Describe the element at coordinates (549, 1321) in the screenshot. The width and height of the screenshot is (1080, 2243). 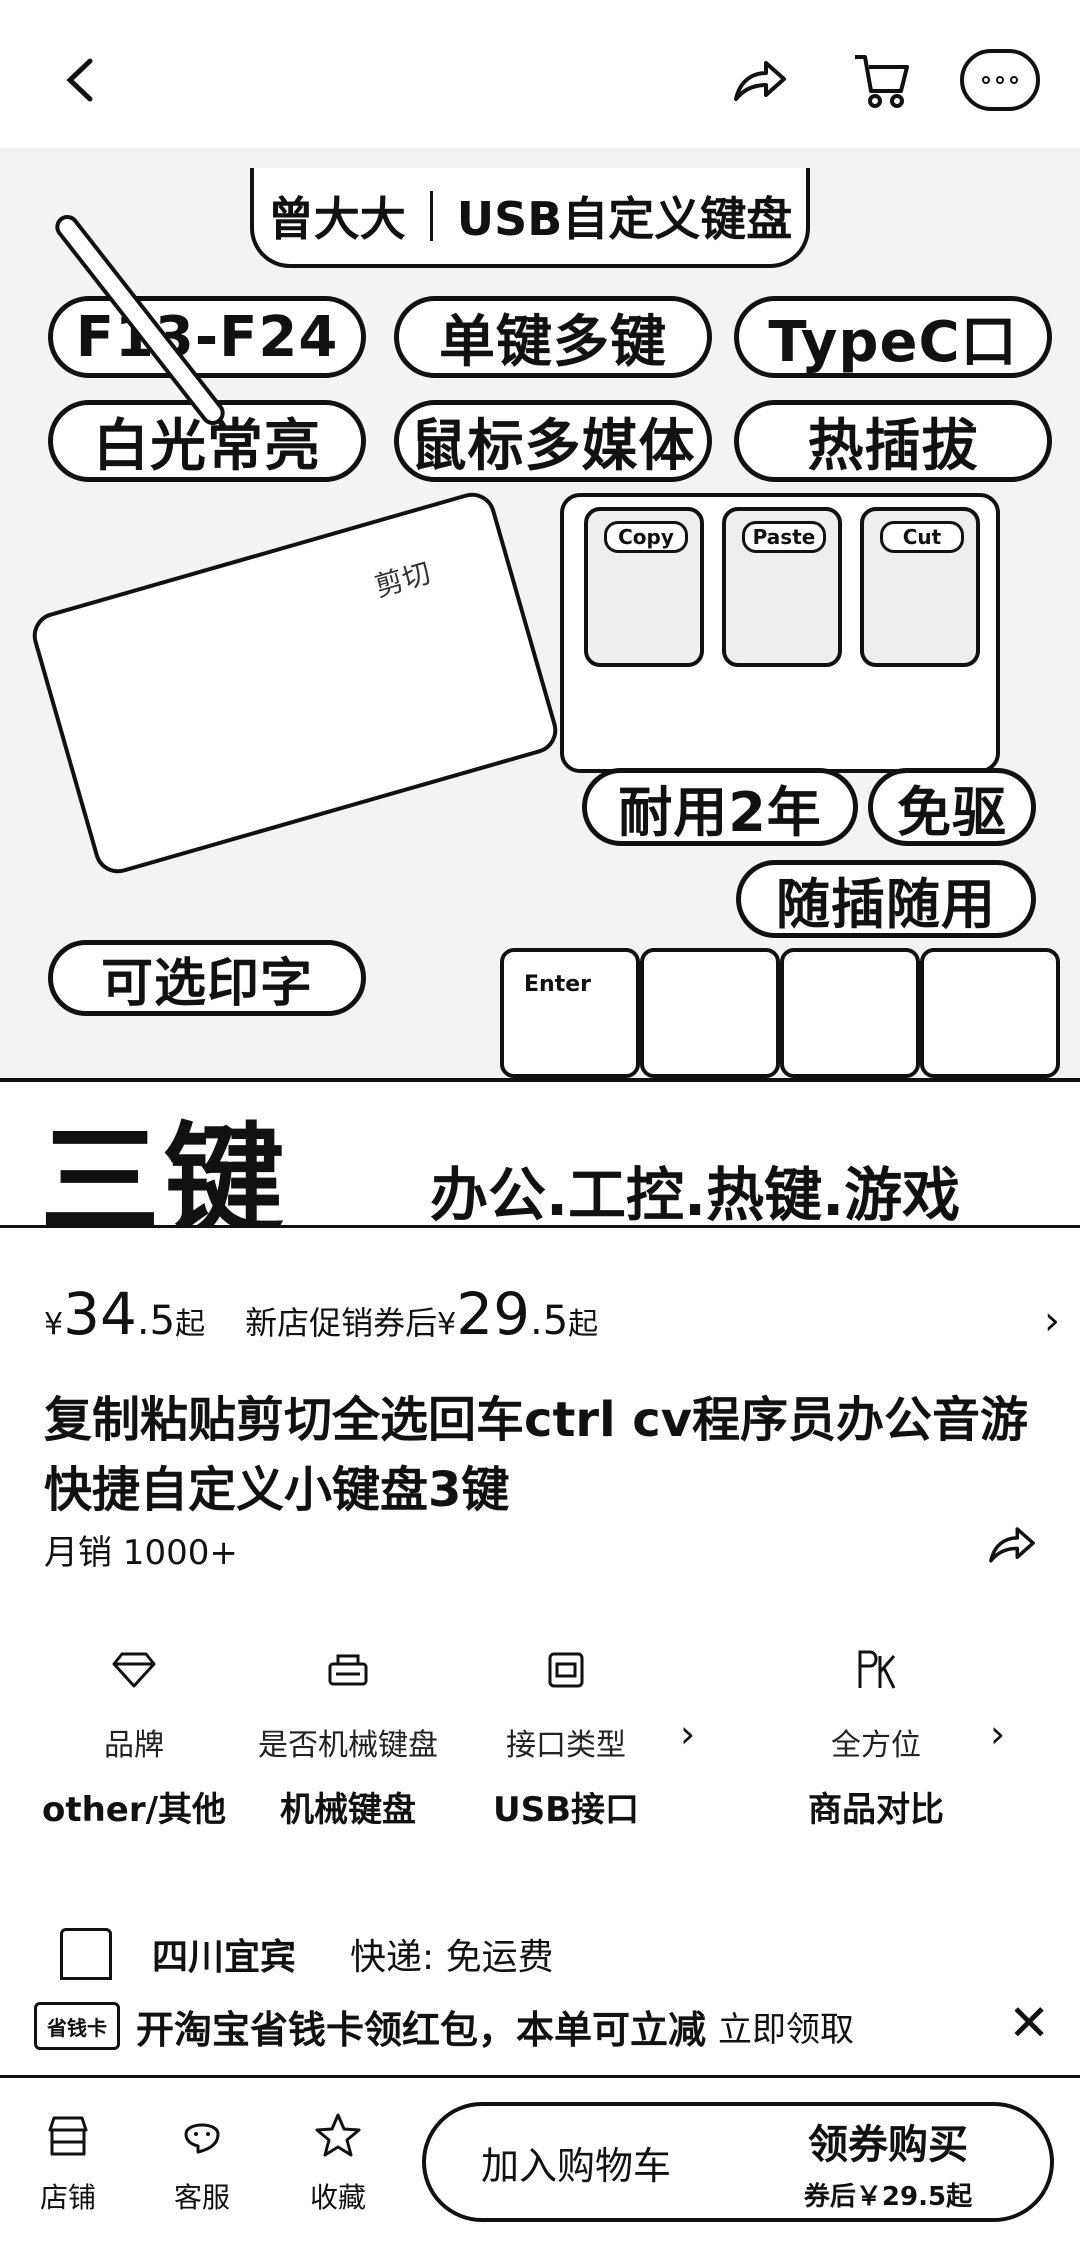
I see `promo-decimal: .5` at that location.